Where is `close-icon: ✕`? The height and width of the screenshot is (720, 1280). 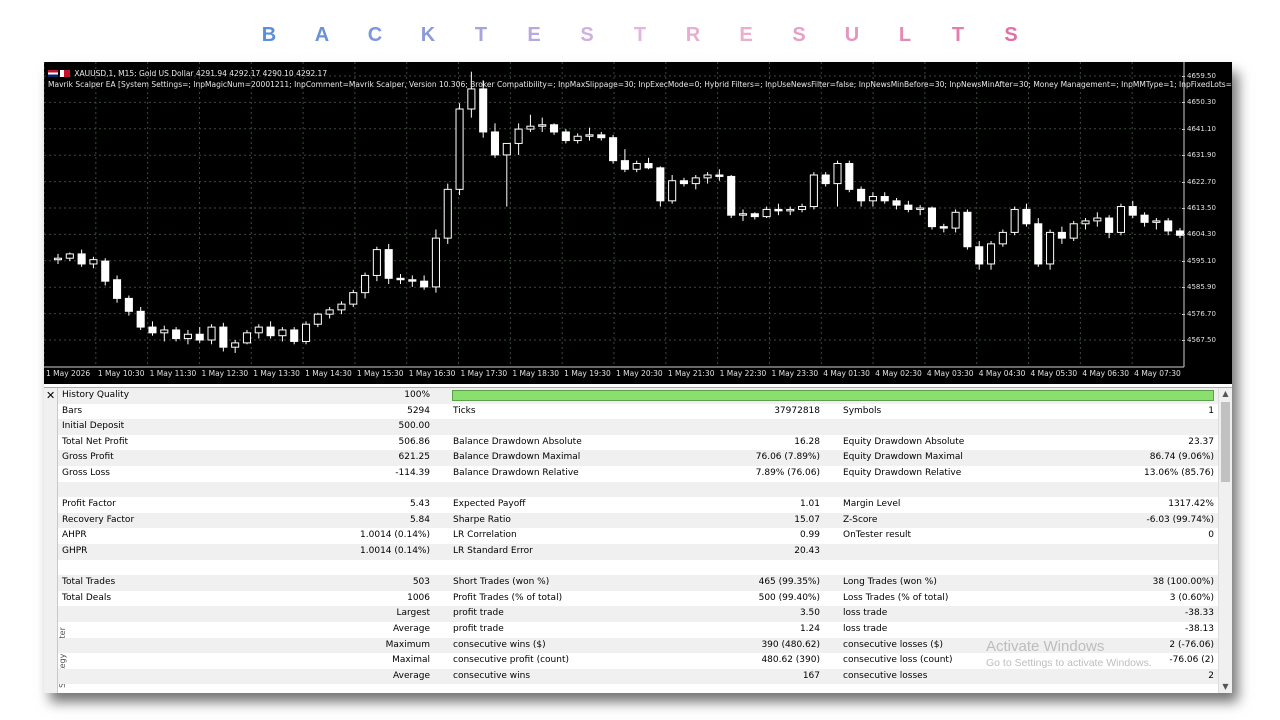 close-icon: ✕ is located at coordinates (50, 395).